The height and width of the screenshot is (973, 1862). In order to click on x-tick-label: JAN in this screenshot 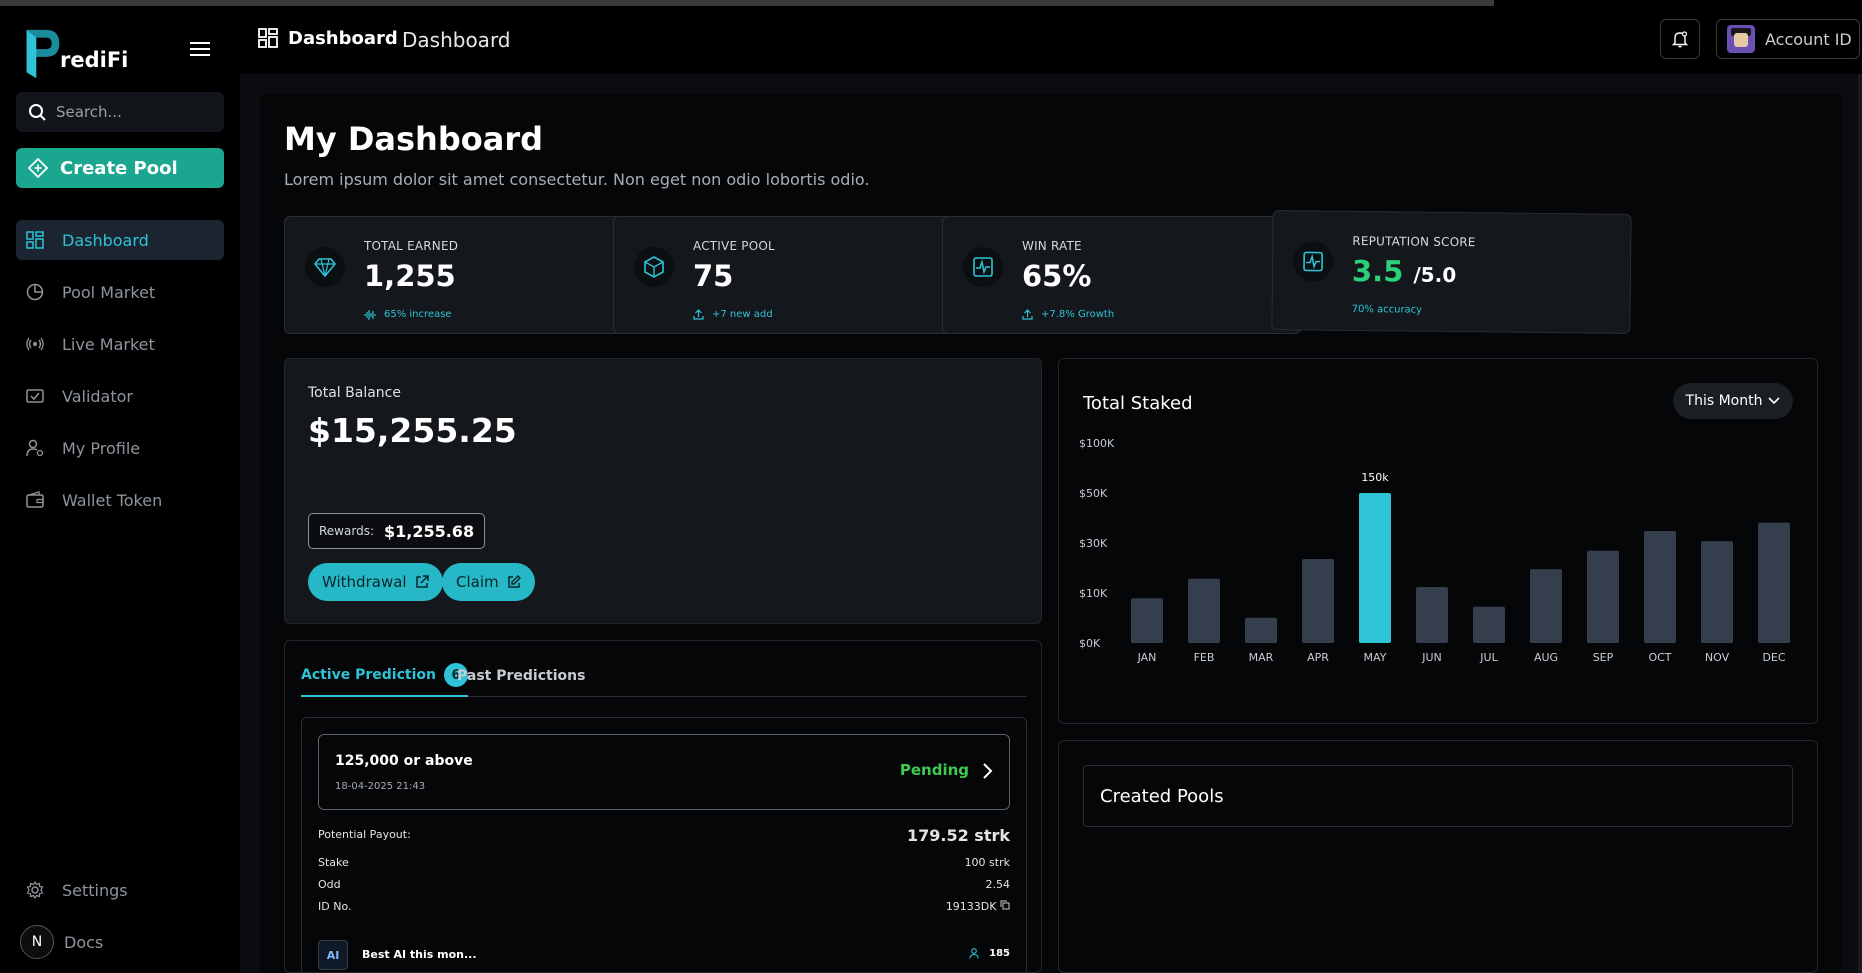, I will do `click(1147, 657)`.